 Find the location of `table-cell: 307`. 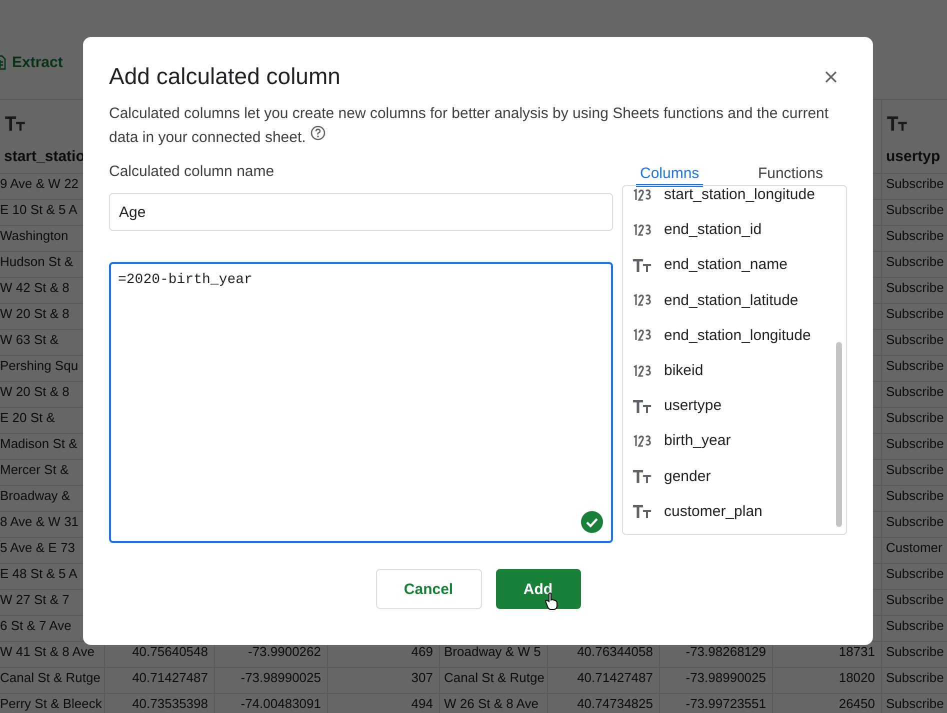

table-cell: 307 is located at coordinates (384, 681).